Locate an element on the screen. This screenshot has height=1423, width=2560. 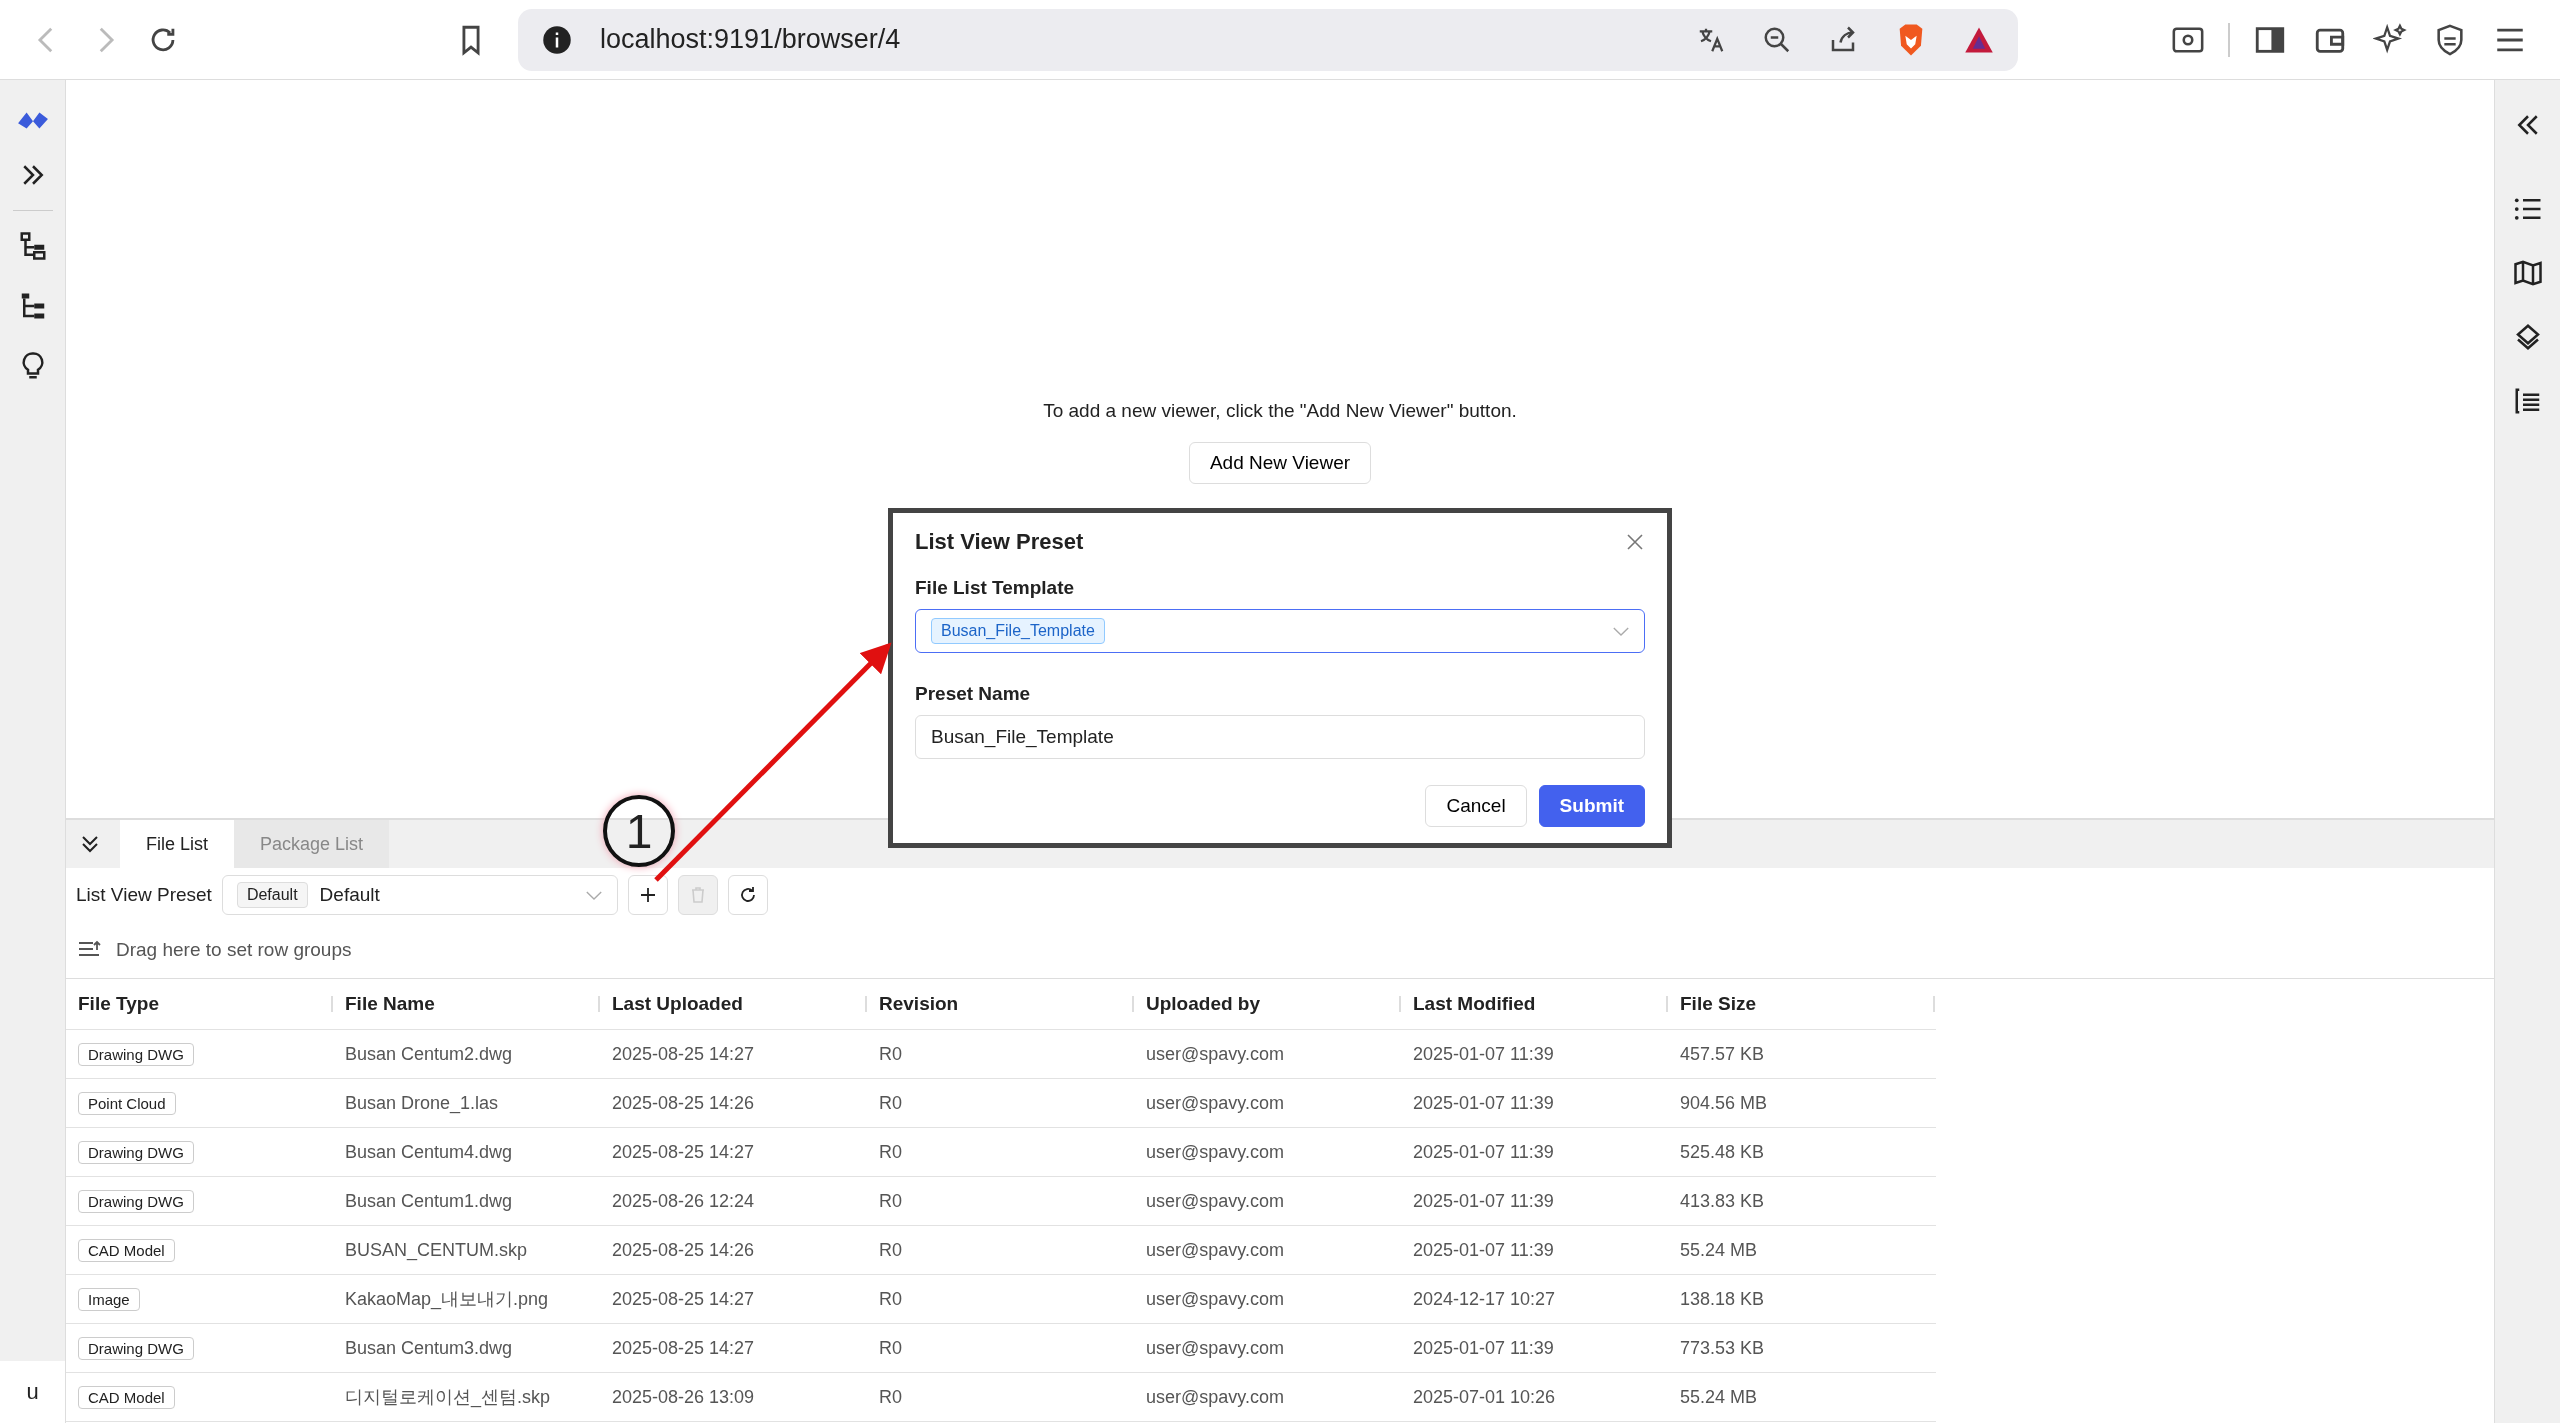
table-cell: 2025-08-26 13:09 is located at coordinates (683, 1396).